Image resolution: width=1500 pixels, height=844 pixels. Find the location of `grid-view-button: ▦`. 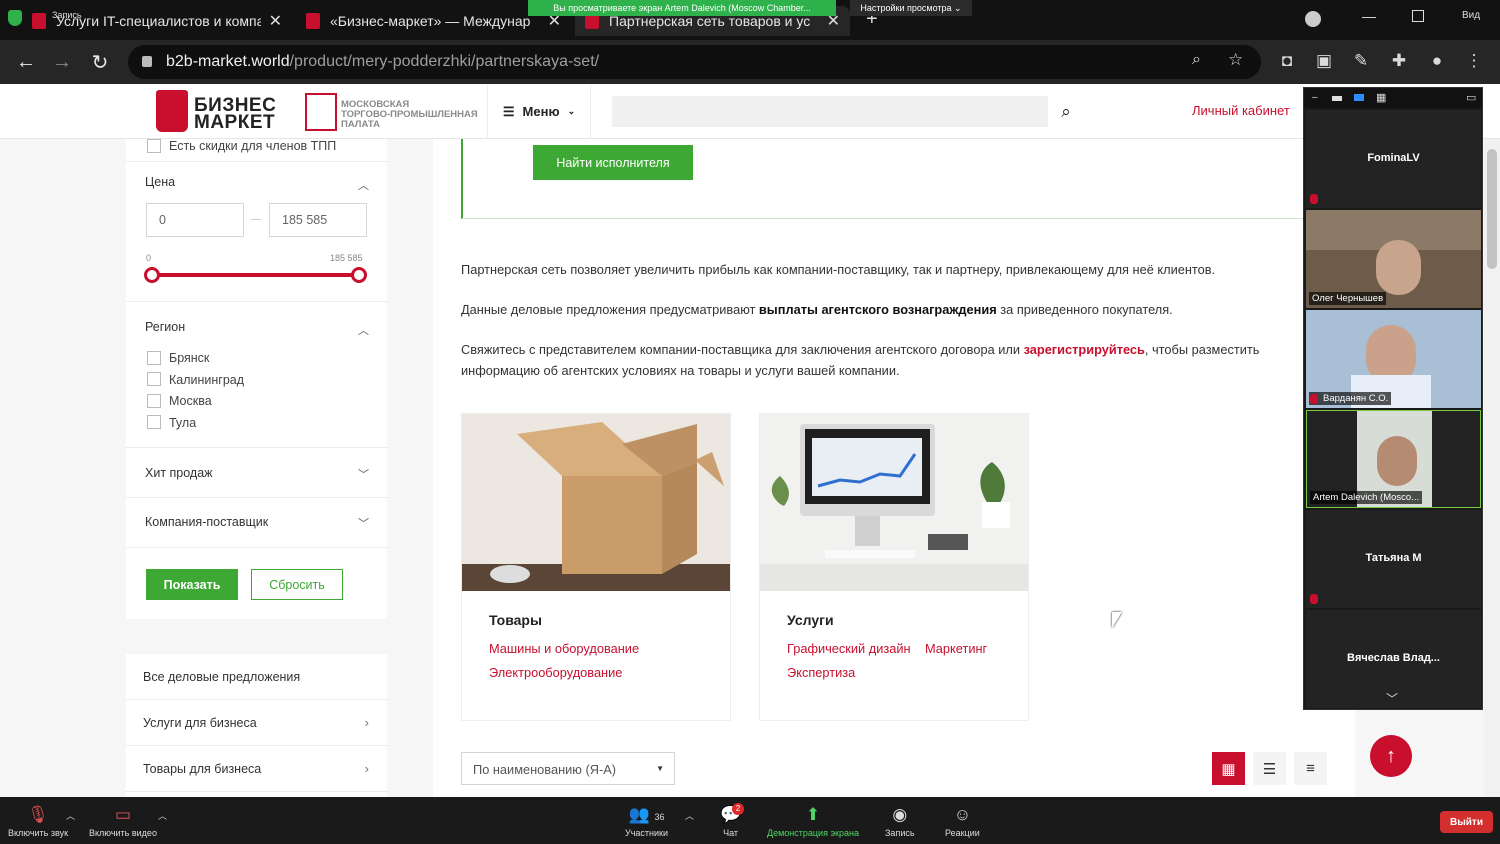

grid-view-button: ▦ is located at coordinates (1228, 768).